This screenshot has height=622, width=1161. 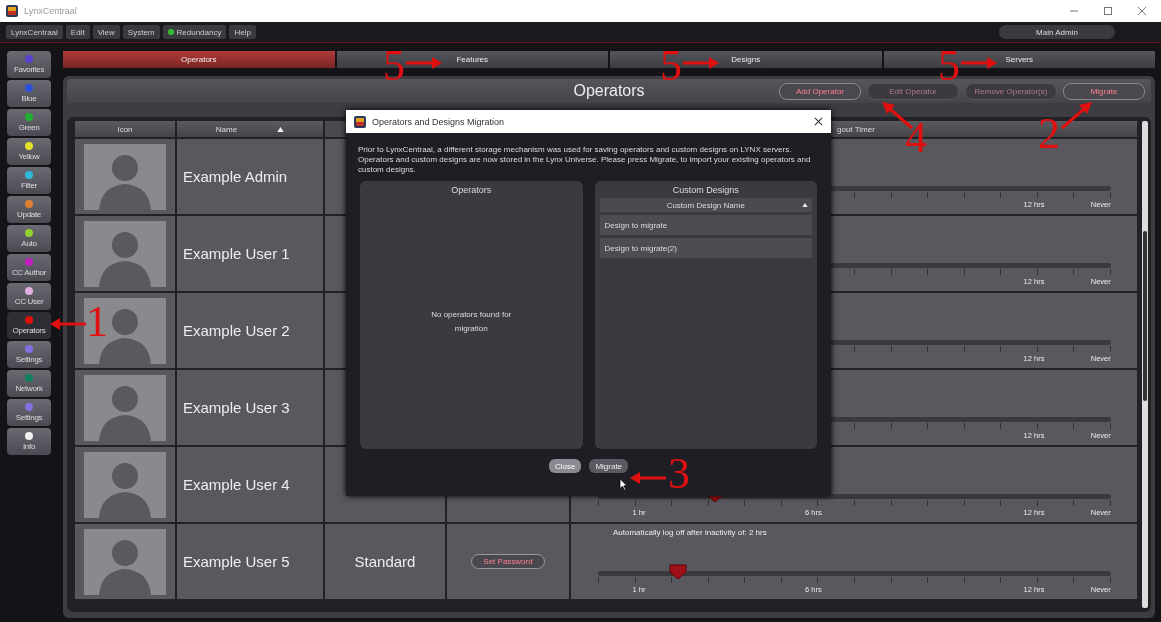 I want to click on slider-thumb, so click(x=677, y=572).